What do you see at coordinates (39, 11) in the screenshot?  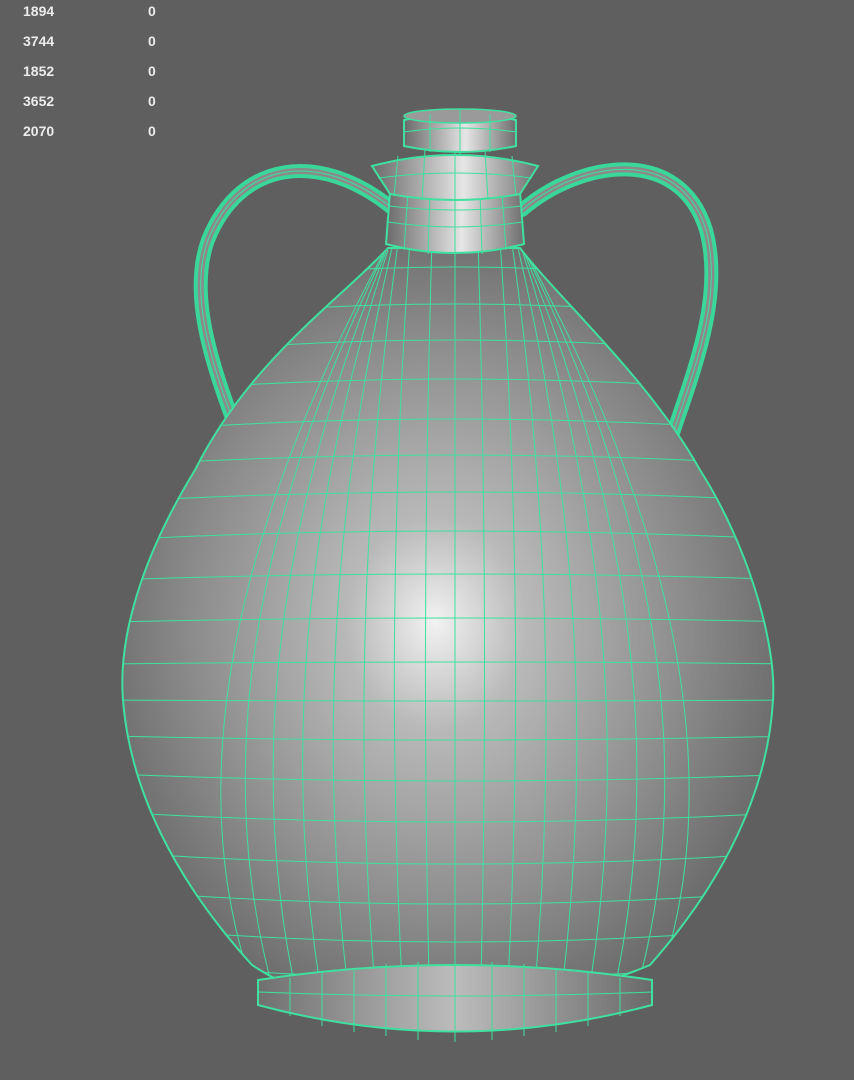 I see `hud-verts-value: 1894` at bounding box center [39, 11].